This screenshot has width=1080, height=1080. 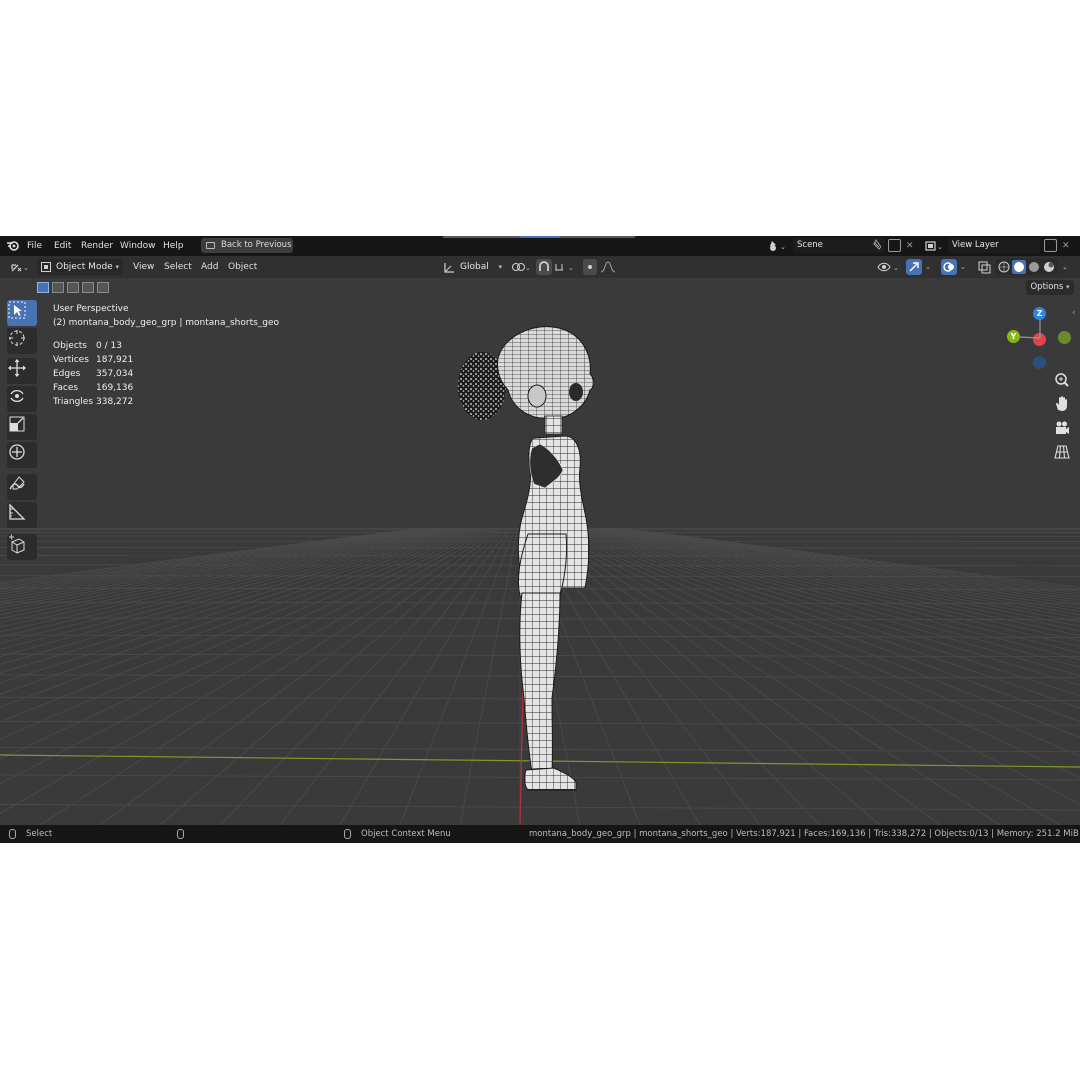 I want to click on menu-help: Help, so click(x=173, y=246).